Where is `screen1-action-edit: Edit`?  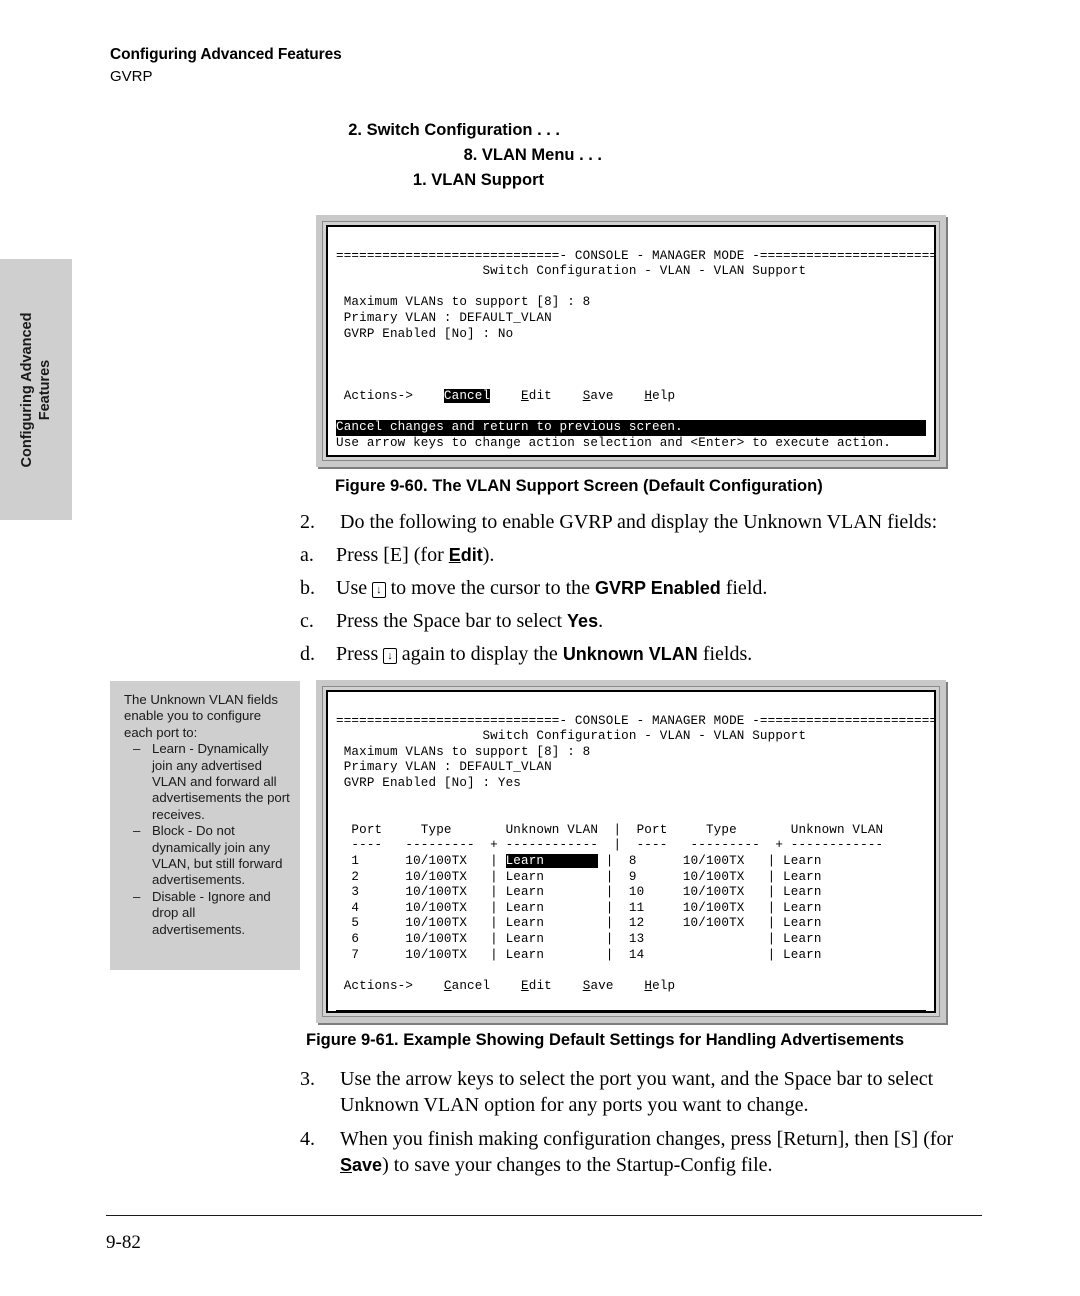
screen1-action-edit: Edit is located at coordinates (536, 396).